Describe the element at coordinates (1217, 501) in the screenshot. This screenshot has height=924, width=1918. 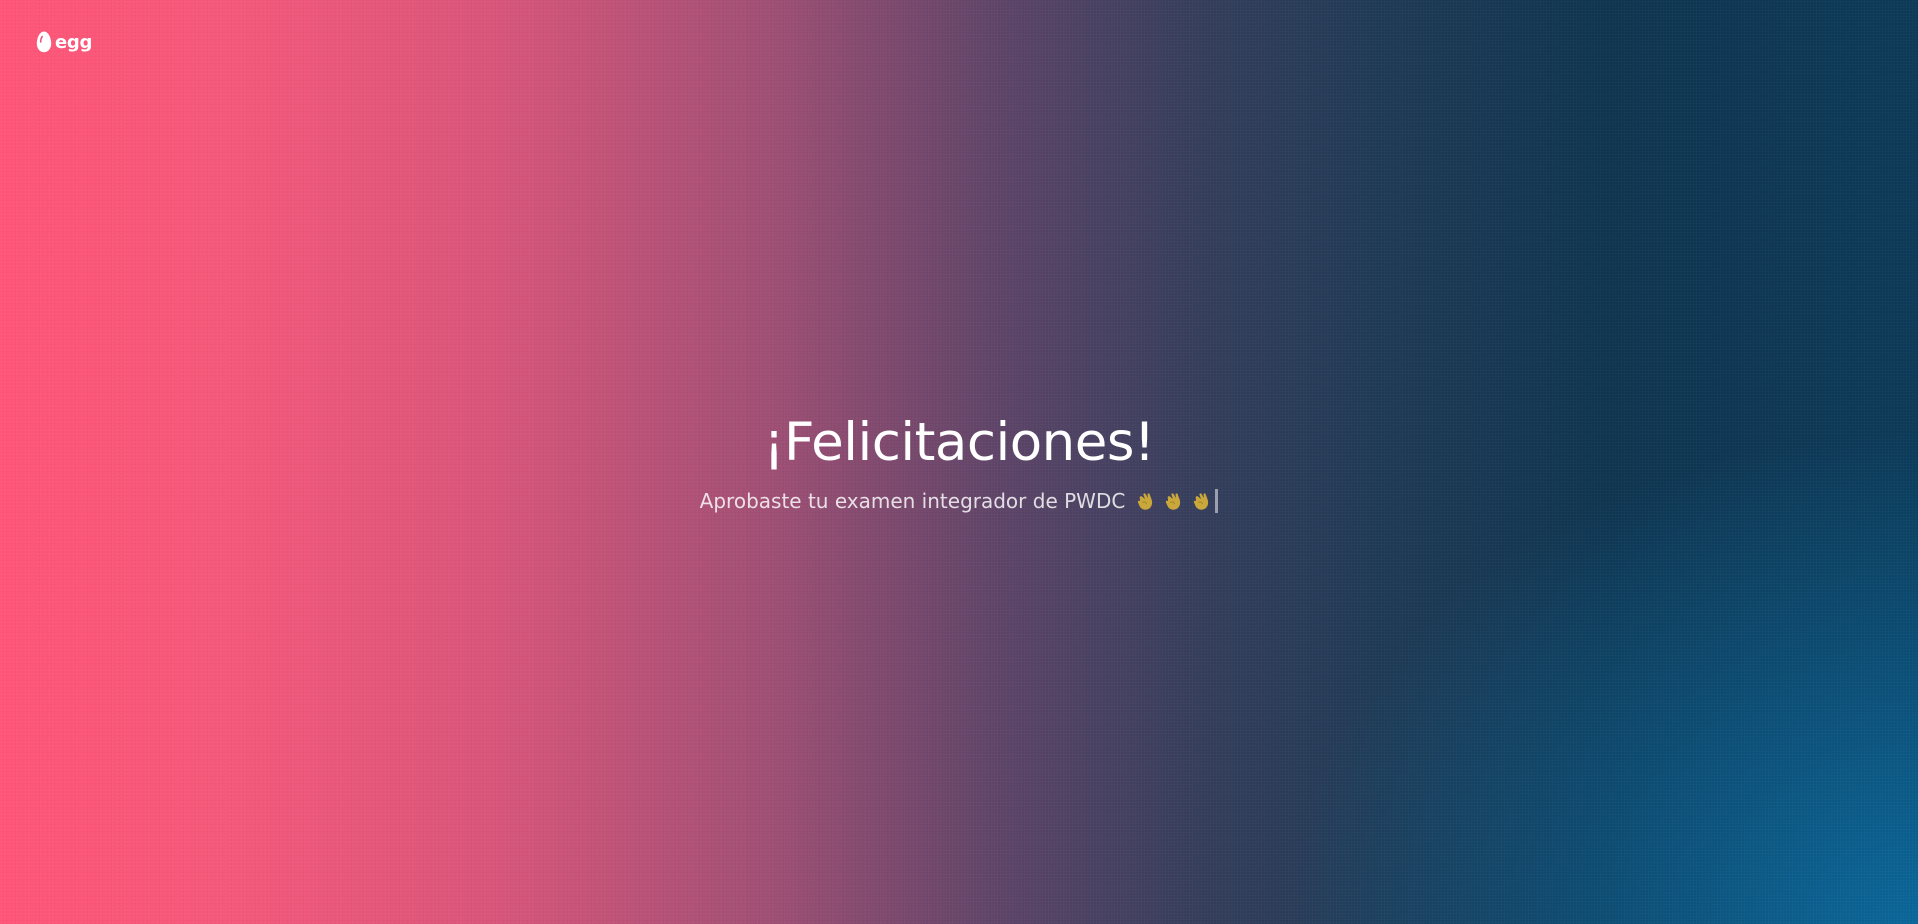
I see `typing-caret` at that location.